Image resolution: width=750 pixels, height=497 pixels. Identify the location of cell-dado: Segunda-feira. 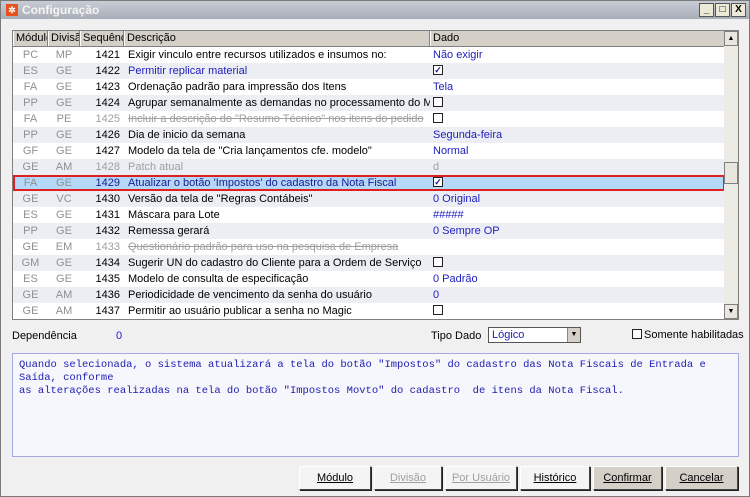
(577, 135).